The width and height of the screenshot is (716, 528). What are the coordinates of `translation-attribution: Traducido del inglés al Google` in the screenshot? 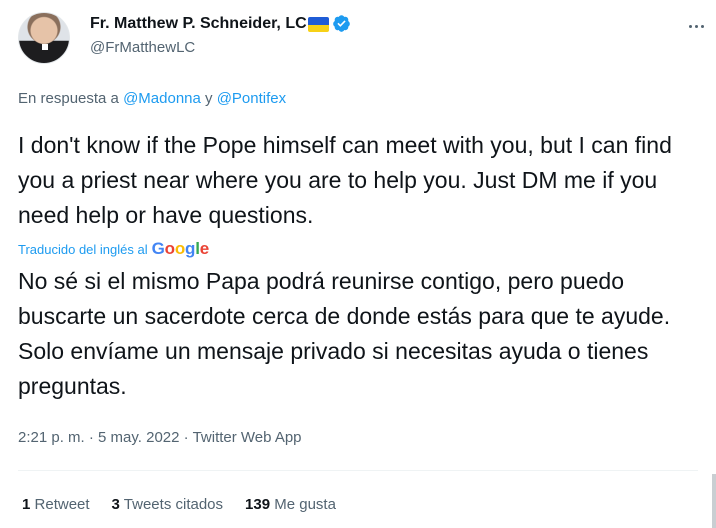 It's located at (113, 249).